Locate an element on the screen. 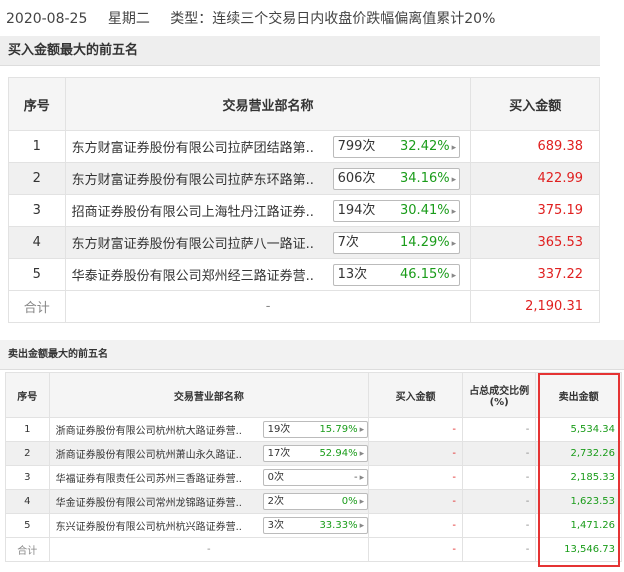 The image size is (624, 572). sell-section-title: 卖出金额最大的前五名 is located at coordinates (312, 355).